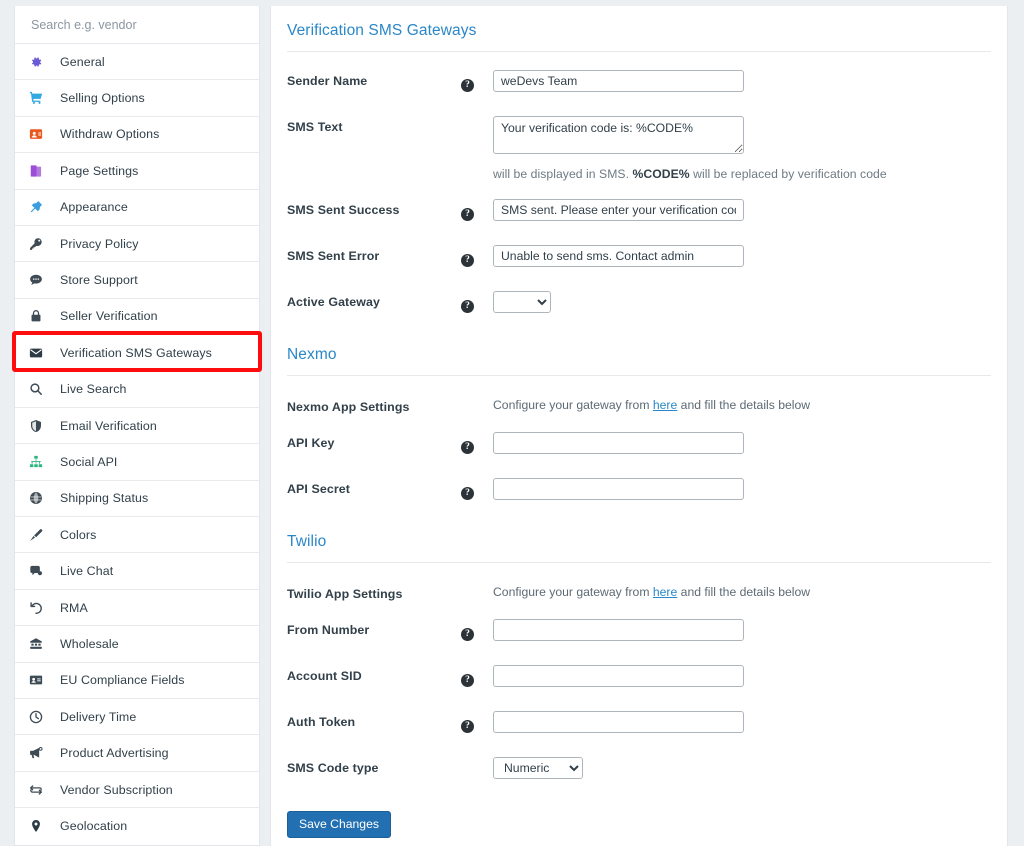  What do you see at coordinates (348, 407) in the screenshot?
I see `label-nexmo-app-settings: Nexmo App Settings` at bounding box center [348, 407].